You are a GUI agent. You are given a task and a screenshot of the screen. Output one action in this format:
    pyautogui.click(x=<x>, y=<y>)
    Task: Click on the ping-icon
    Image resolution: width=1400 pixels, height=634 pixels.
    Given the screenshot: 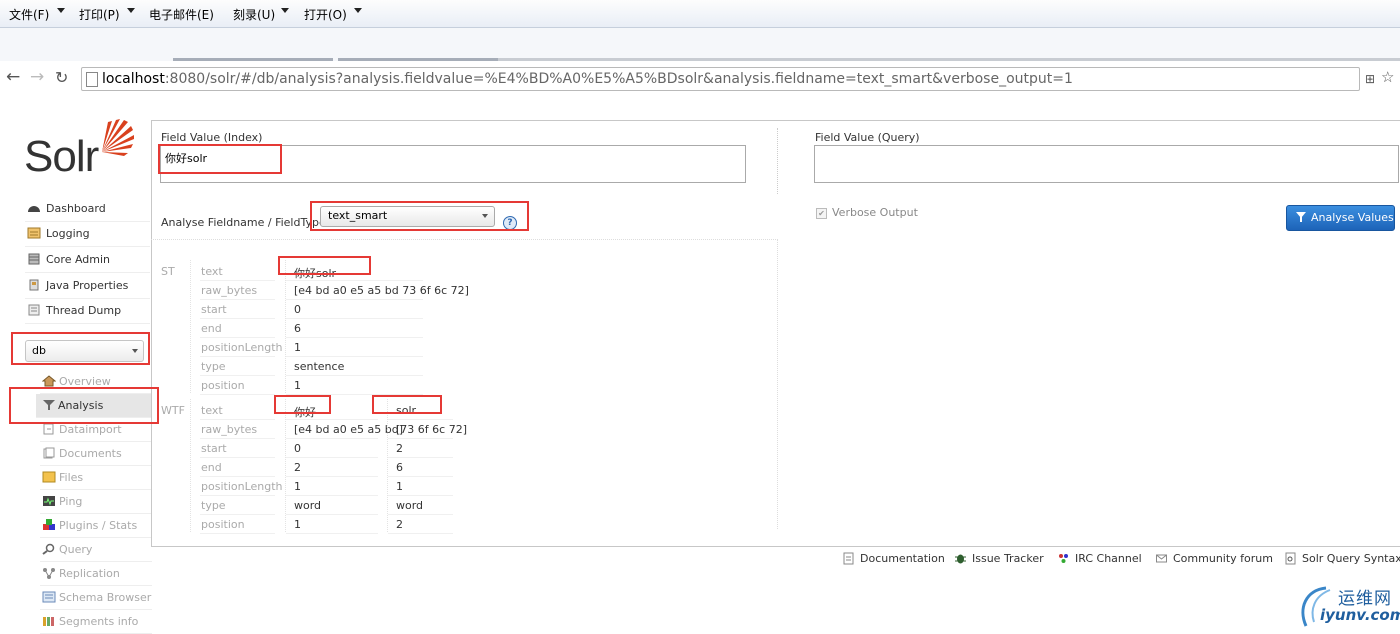 What is the action you would take?
    pyautogui.click(x=49, y=501)
    